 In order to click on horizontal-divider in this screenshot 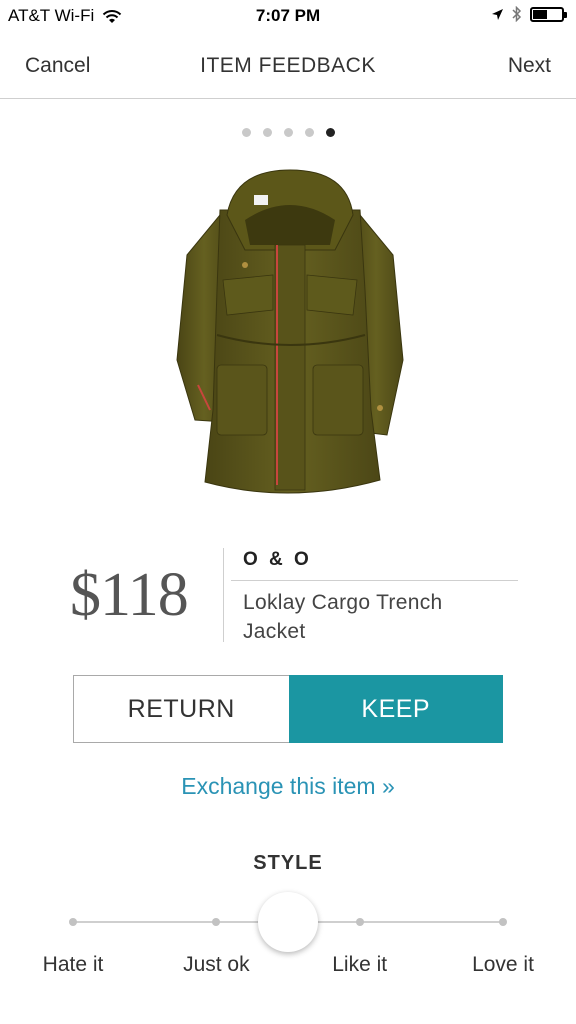, I will do `click(374, 580)`.